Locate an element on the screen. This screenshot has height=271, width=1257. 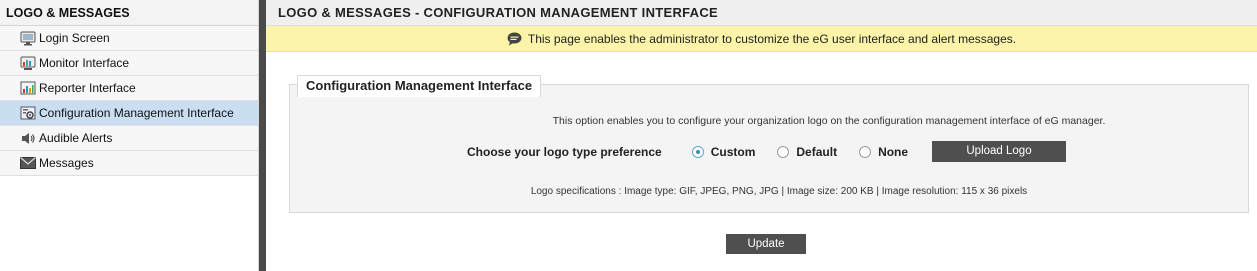
sidebar-item-audible-alerts: Audible Alerts is located at coordinates (129, 138).